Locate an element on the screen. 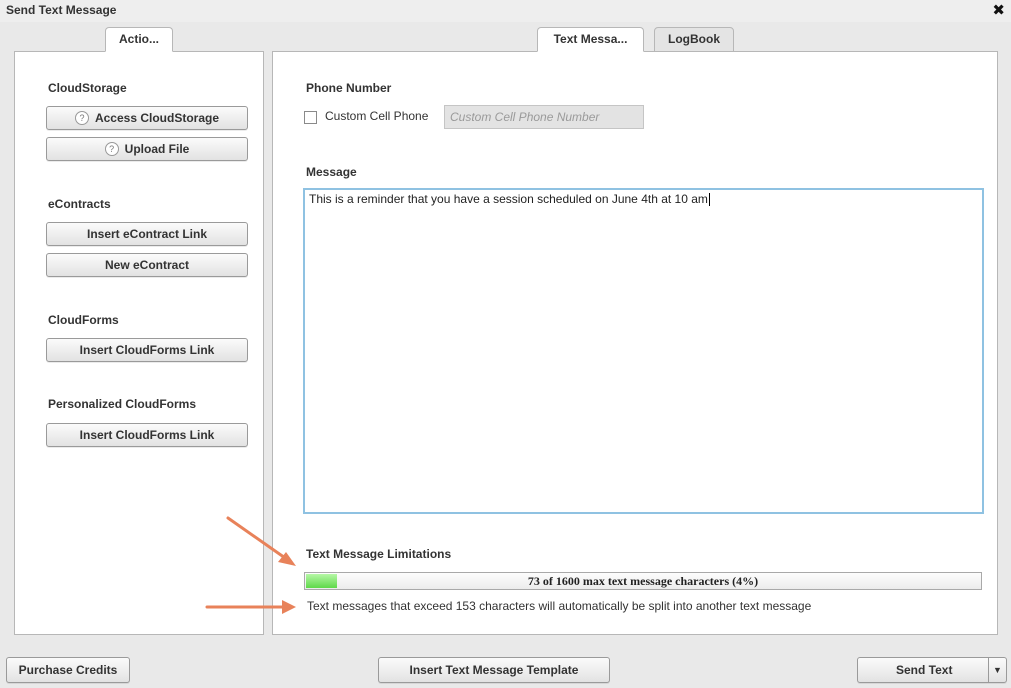 The width and height of the screenshot is (1011, 688). access-cloudstorage-button: ? Access CloudStorage is located at coordinates (147, 118).